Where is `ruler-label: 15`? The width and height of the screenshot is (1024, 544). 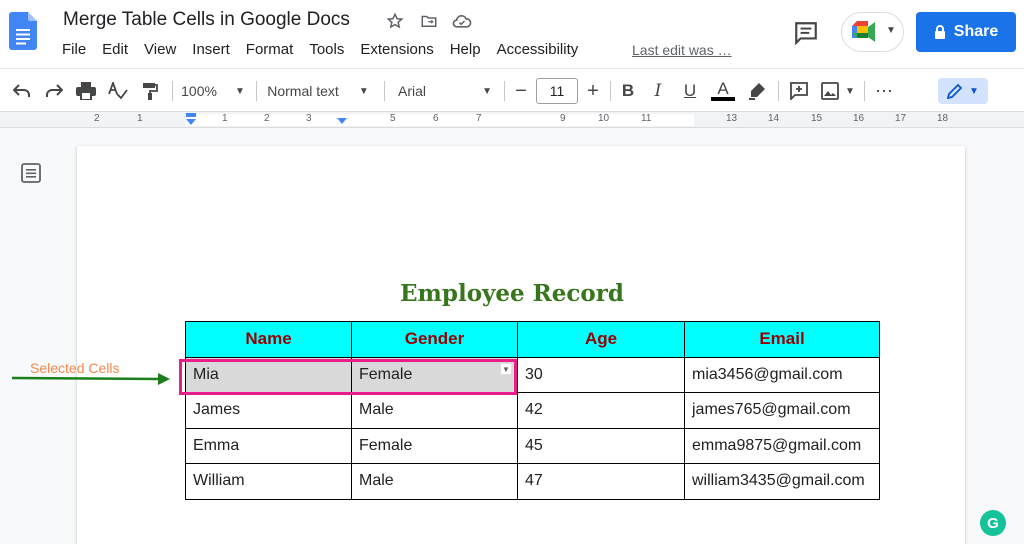 ruler-label: 15 is located at coordinates (817, 118).